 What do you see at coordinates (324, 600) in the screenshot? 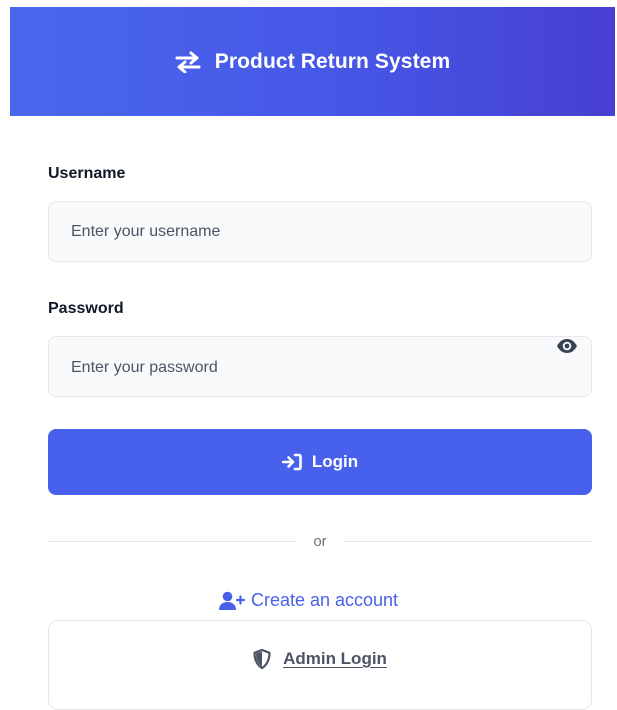
I see `create-account-label: Create an account` at bounding box center [324, 600].